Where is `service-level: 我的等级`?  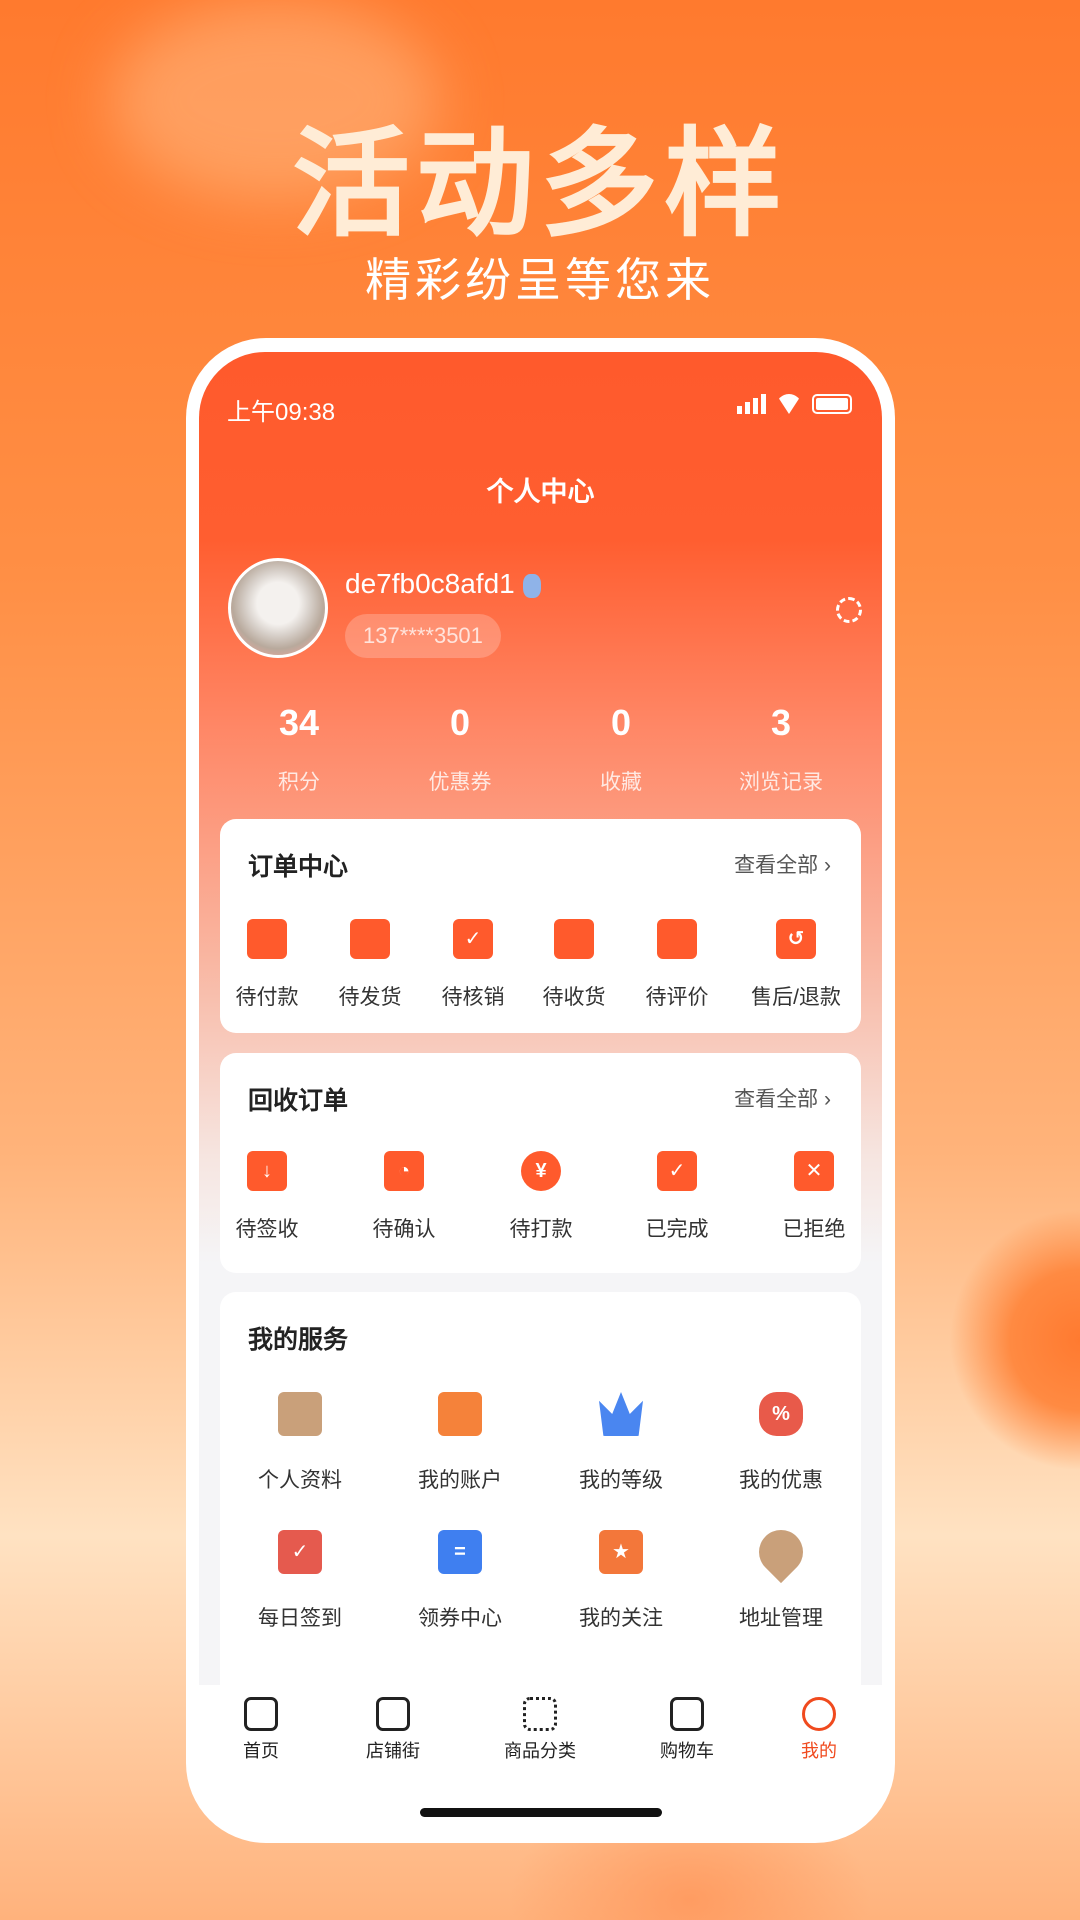
service-level: 我的等级 is located at coordinates (621, 1443).